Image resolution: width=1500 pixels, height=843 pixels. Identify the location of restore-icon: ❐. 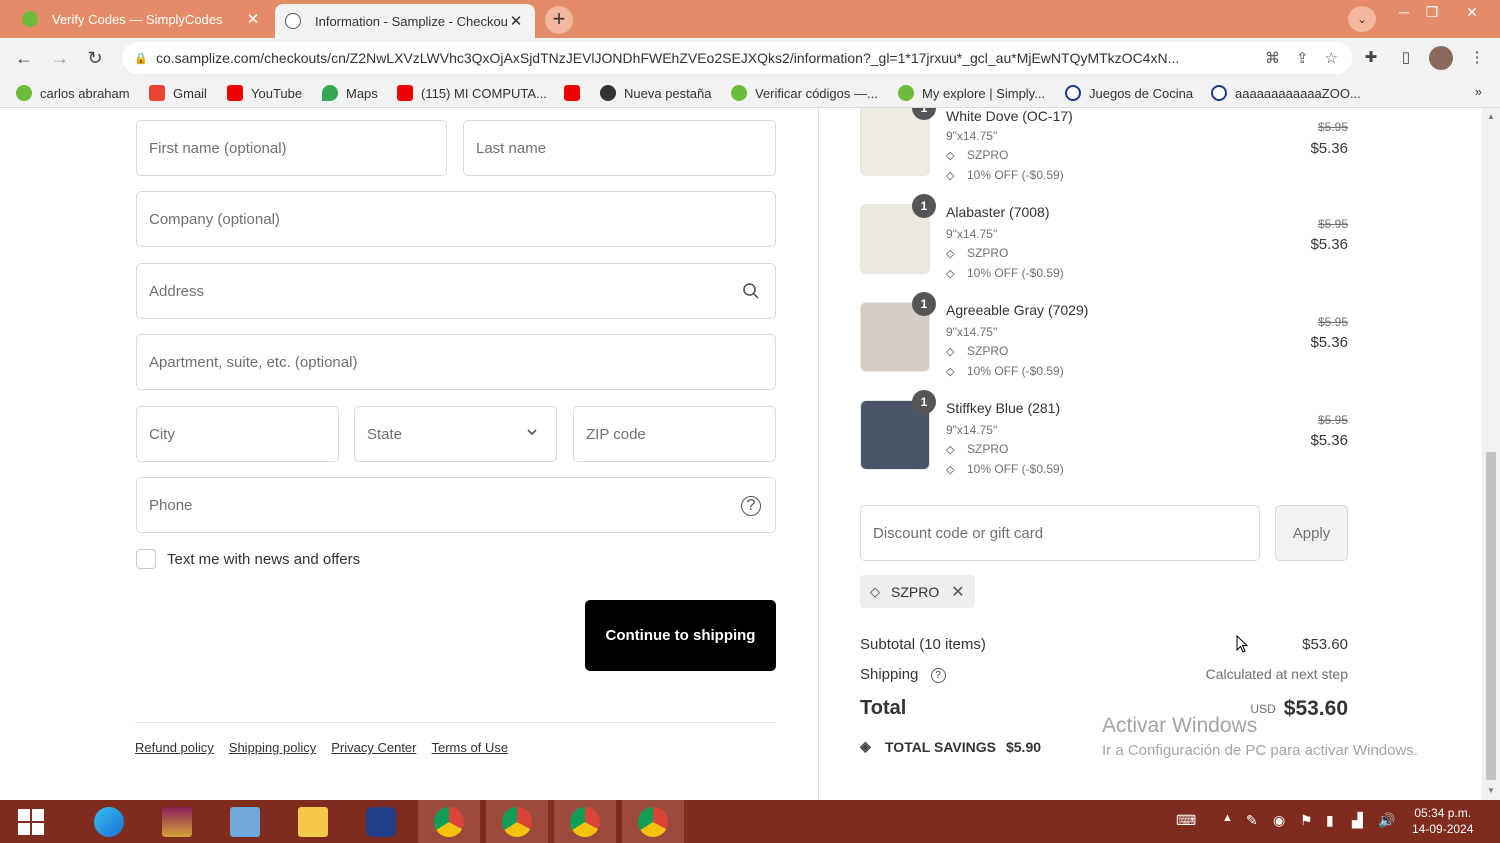
(1432, 12).